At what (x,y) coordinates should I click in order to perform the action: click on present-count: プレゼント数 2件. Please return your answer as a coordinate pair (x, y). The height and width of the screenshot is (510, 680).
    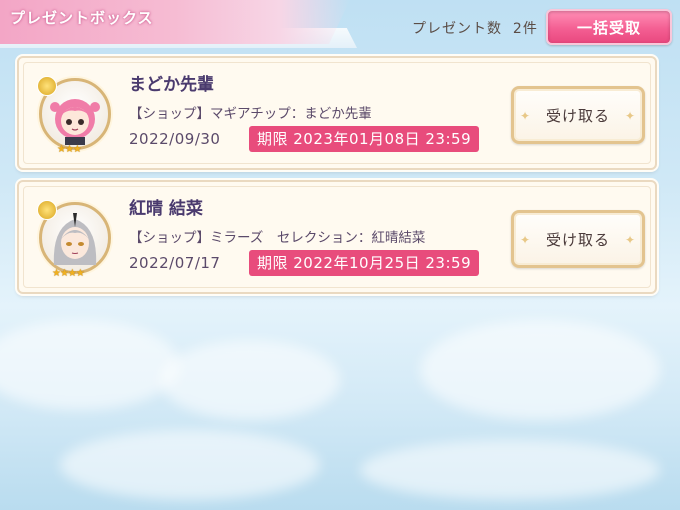
    Looking at the image, I should click on (475, 28).